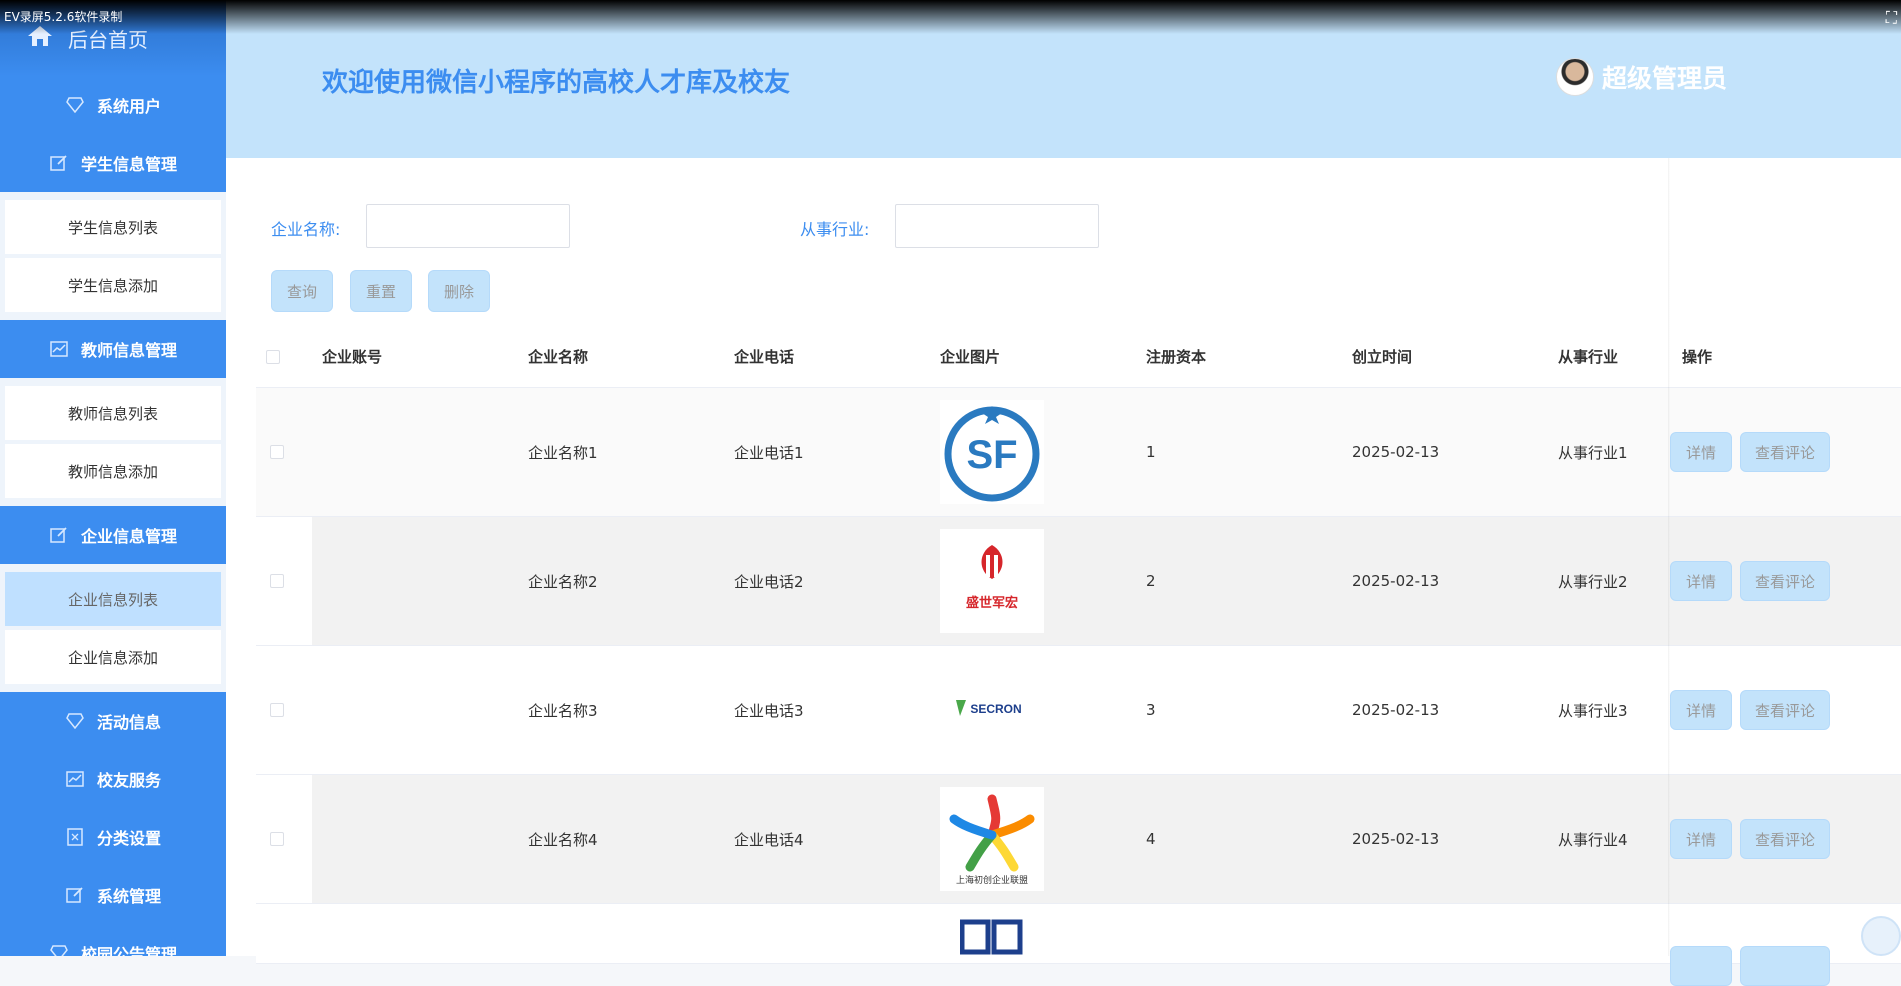 The height and width of the screenshot is (986, 1901). Describe the element at coordinates (995, 709) in the screenshot. I see `svg-text: SECRON` at that location.